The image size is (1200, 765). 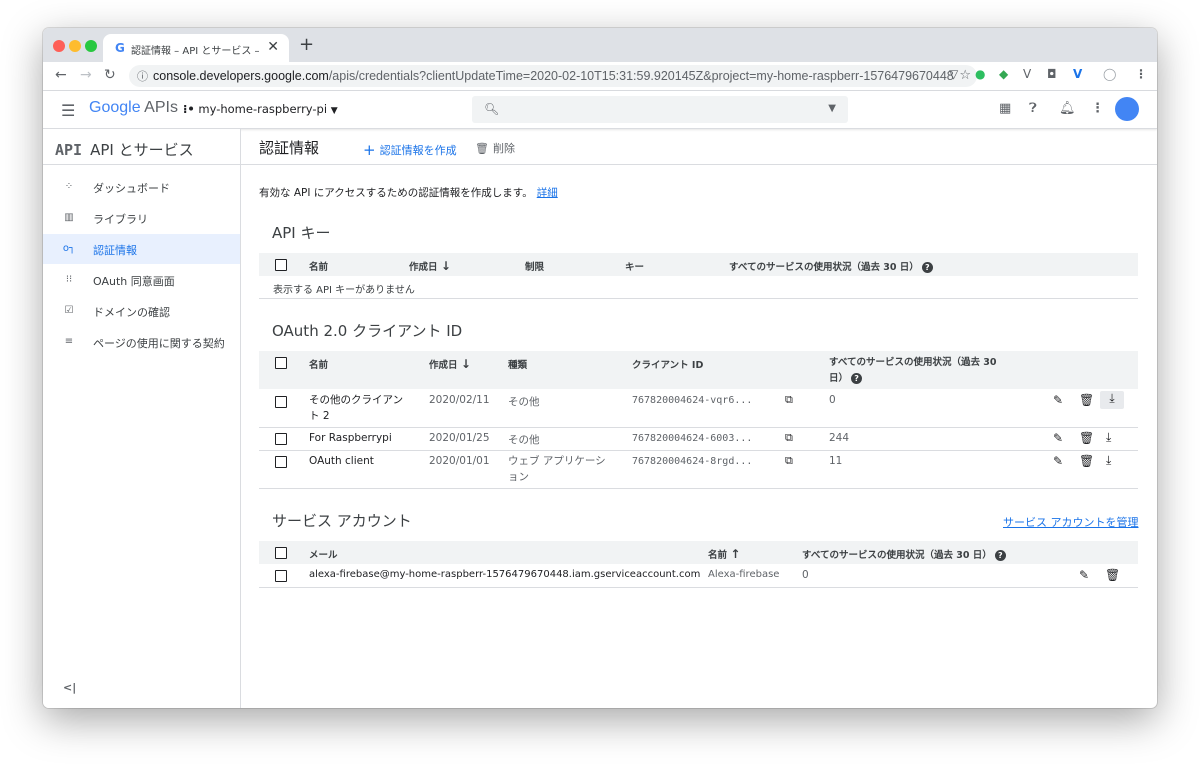 What do you see at coordinates (832, 400) in the screenshot?
I see `client-usage: 0` at bounding box center [832, 400].